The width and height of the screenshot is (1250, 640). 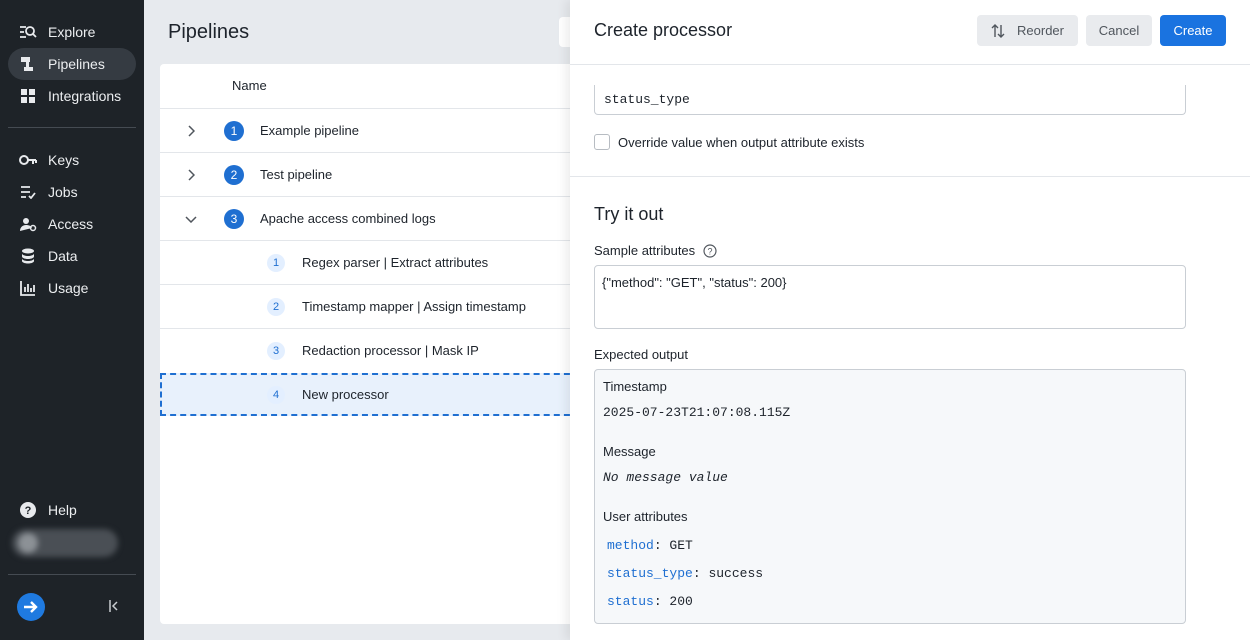 I want to click on sample-attributes-label: Sample attributes ?, so click(x=655, y=250).